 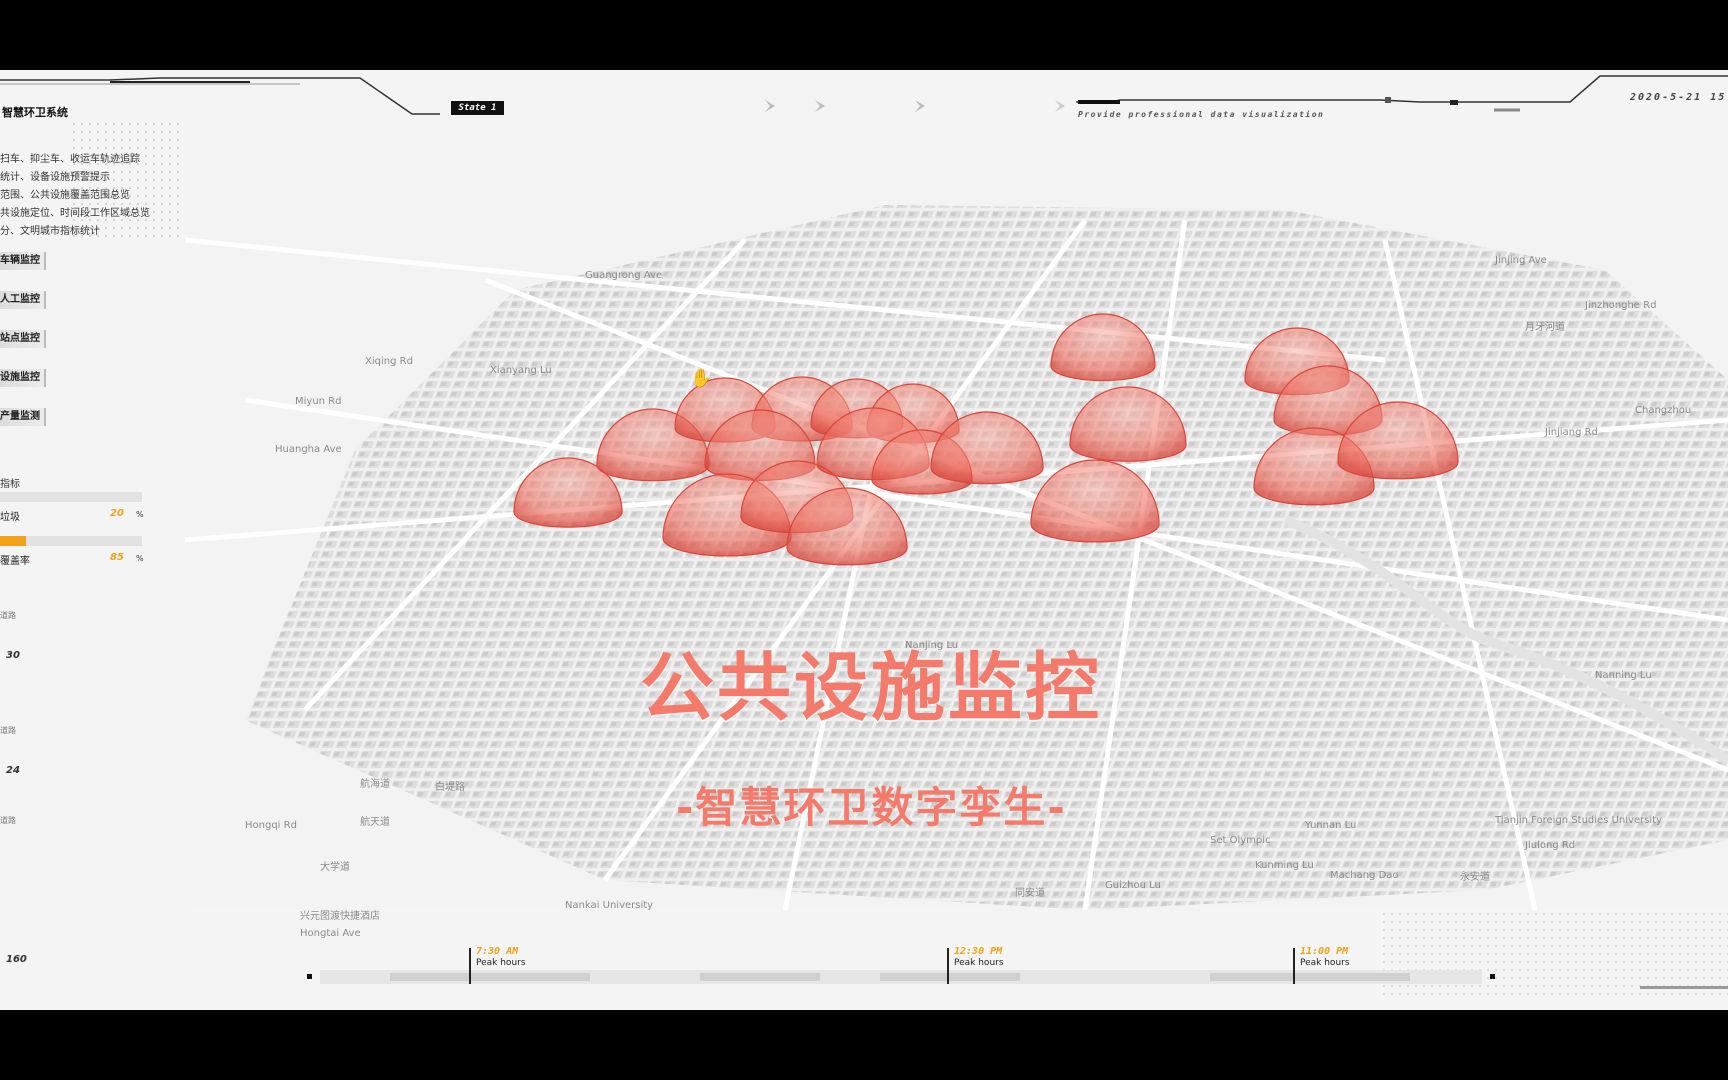 I want to click on timeline-right-decoration, so click(x=1684, y=987).